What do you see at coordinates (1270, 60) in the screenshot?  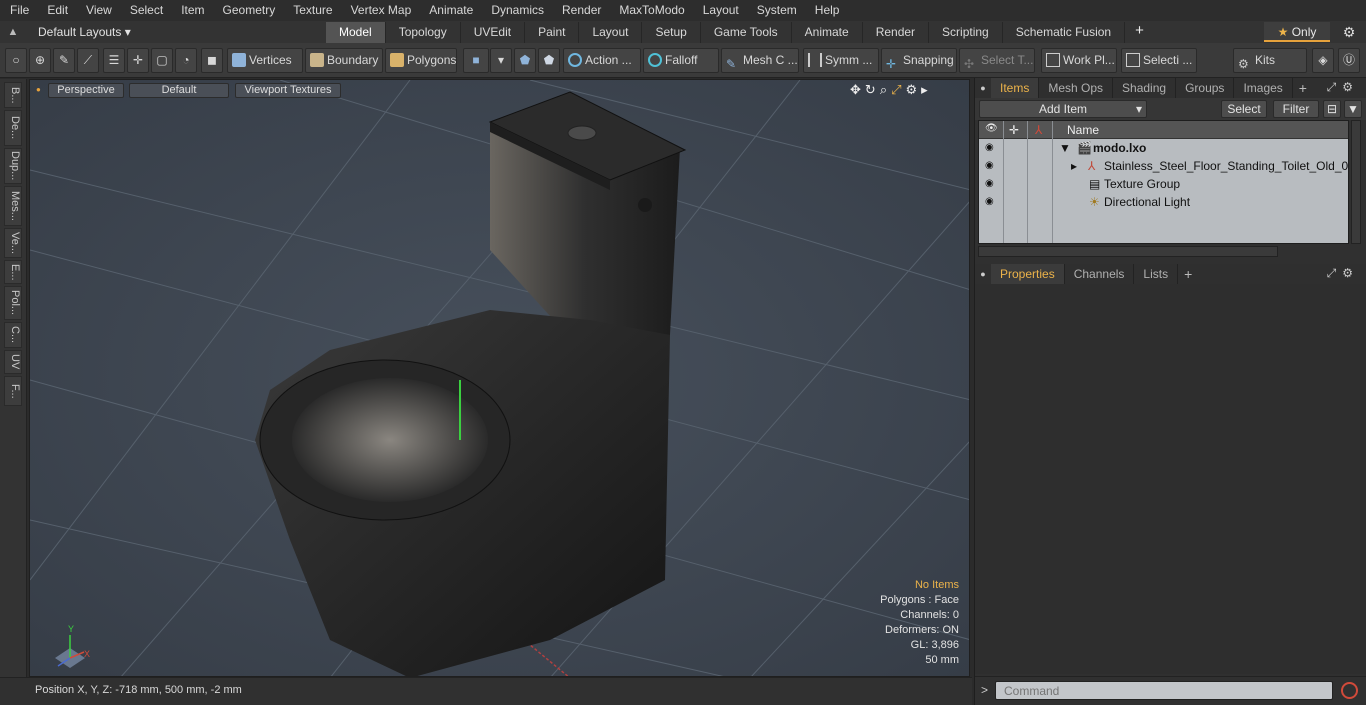 I see `kits-button: ⚙ Kits` at bounding box center [1270, 60].